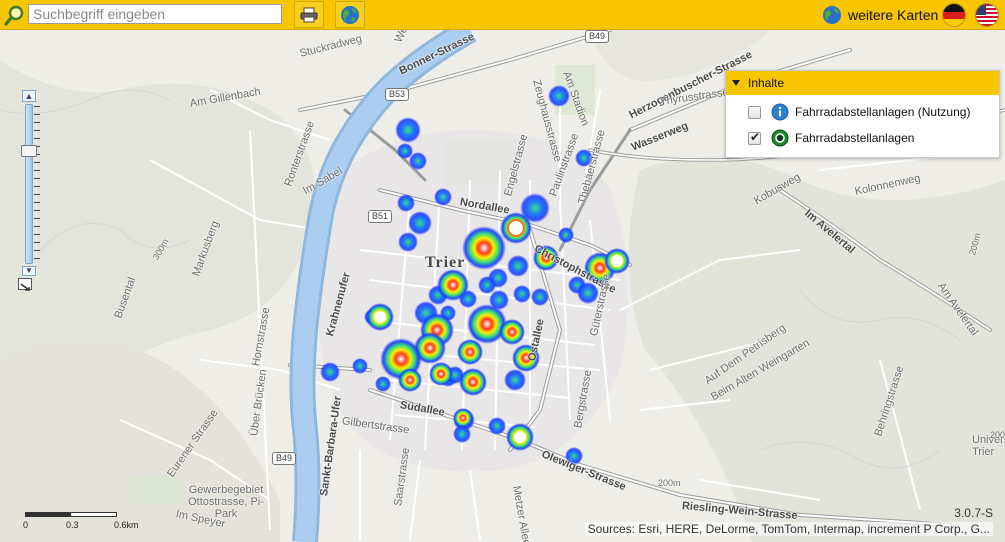 Image resolution: width=1005 pixels, height=542 pixels. I want to click on scale-tick: 0, so click(26, 525).